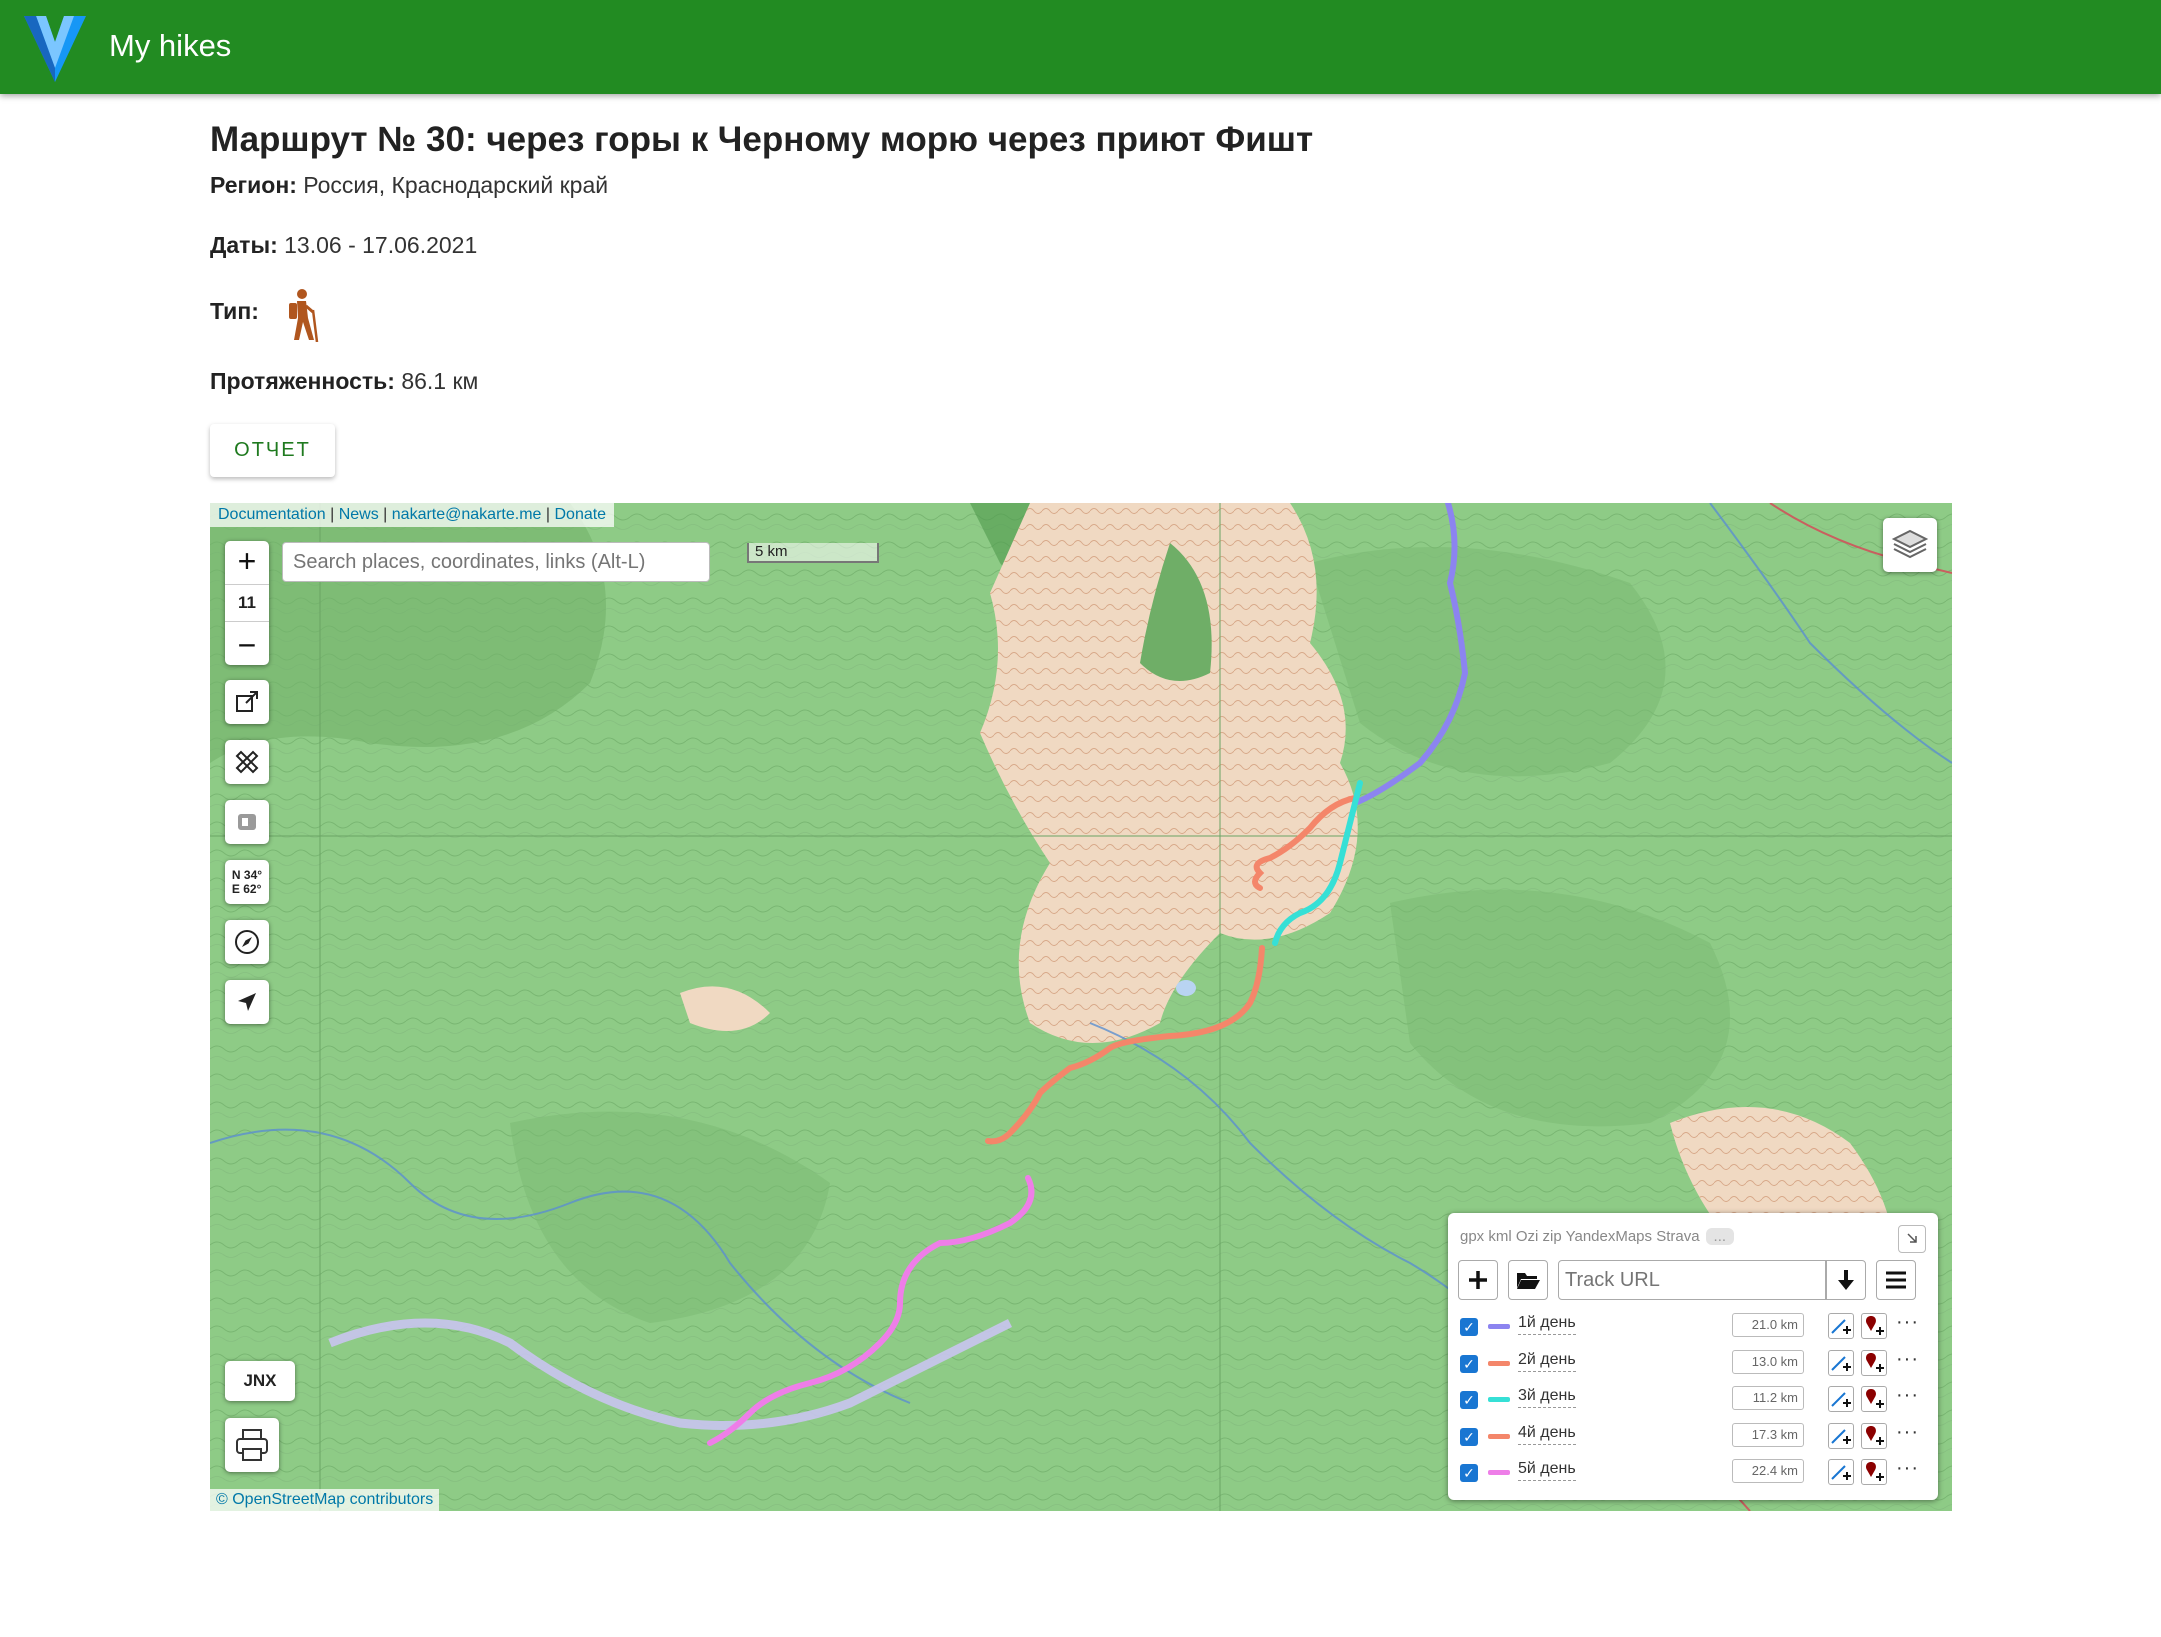  Describe the element at coordinates (1547, 1361) in the screenshot. I see `track-name: 2й день` at that location.